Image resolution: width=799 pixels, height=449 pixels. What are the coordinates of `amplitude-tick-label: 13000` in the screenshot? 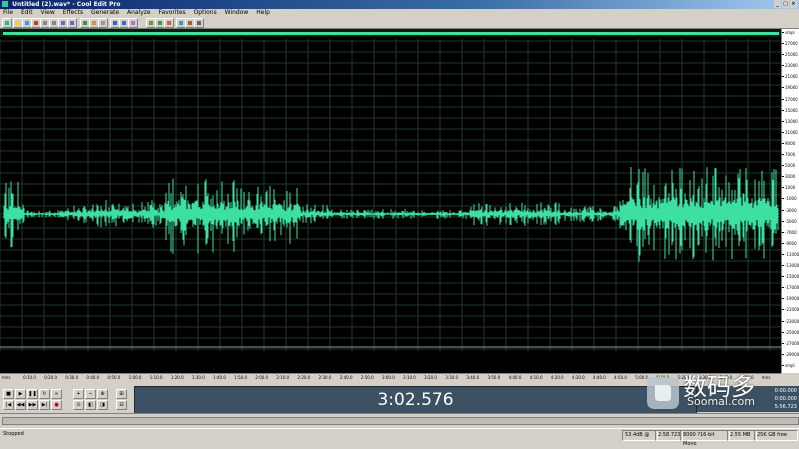 It's located at (790, 121).